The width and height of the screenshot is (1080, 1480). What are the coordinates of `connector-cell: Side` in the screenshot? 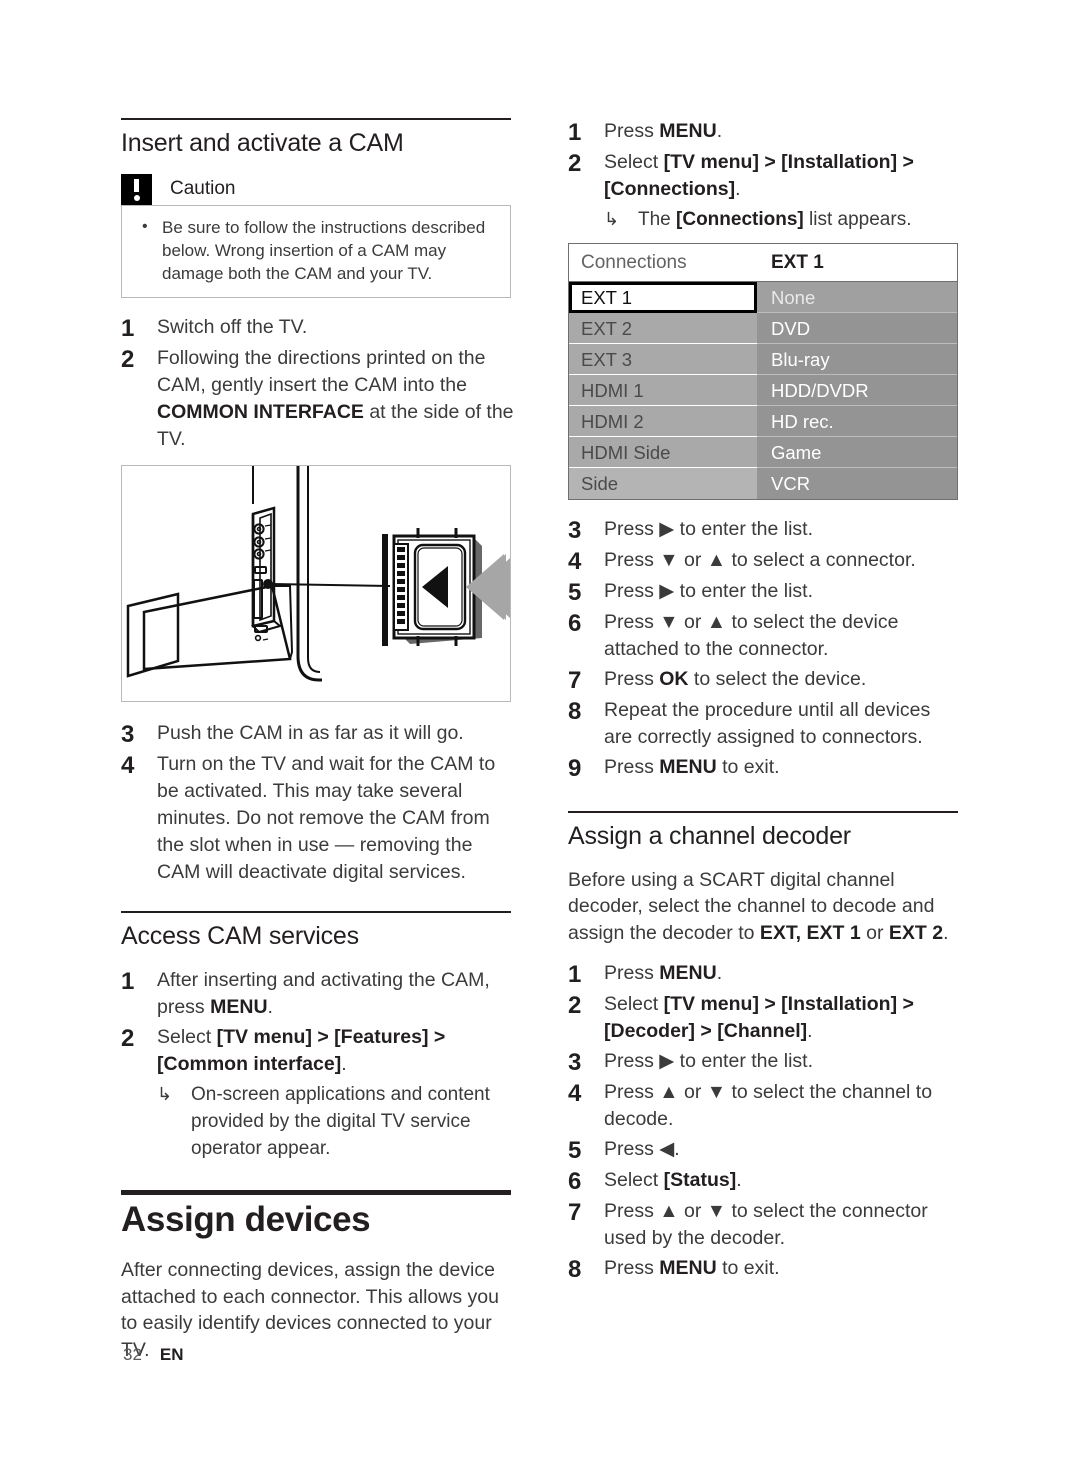 It's located at (663, 483).